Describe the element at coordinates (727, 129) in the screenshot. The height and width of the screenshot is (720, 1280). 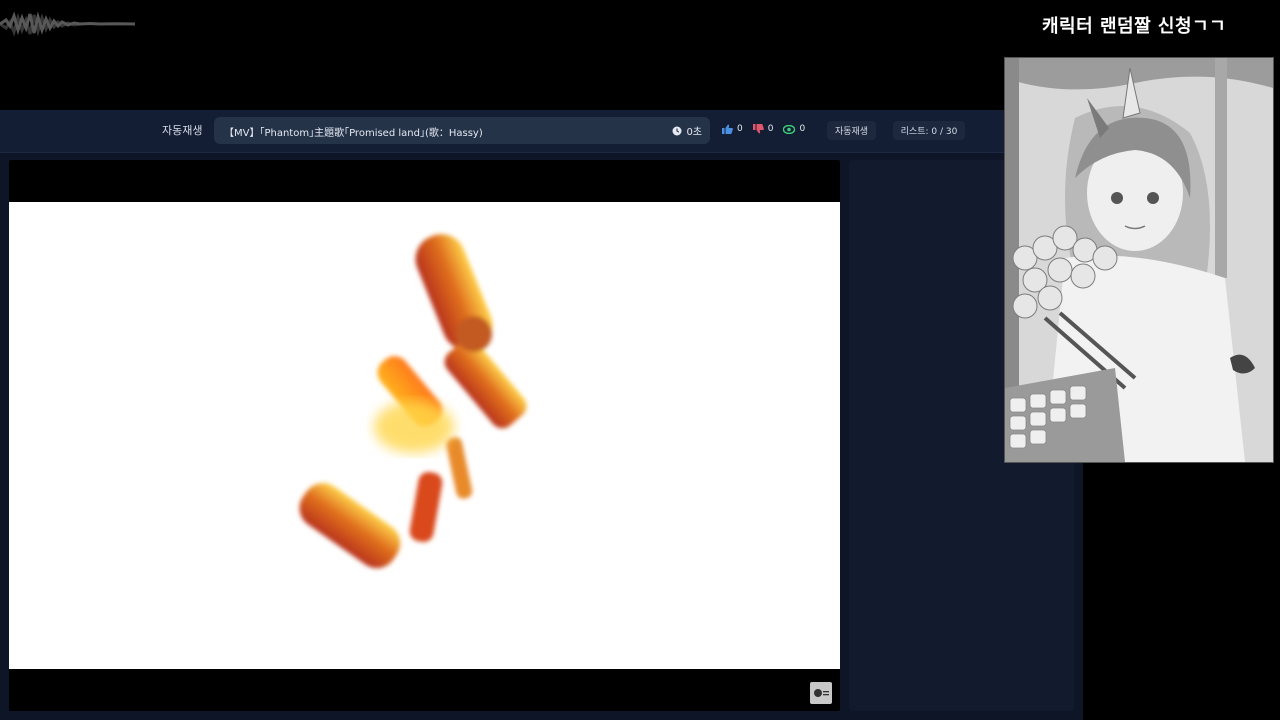
I see `thumbs-up-icon` at that location.